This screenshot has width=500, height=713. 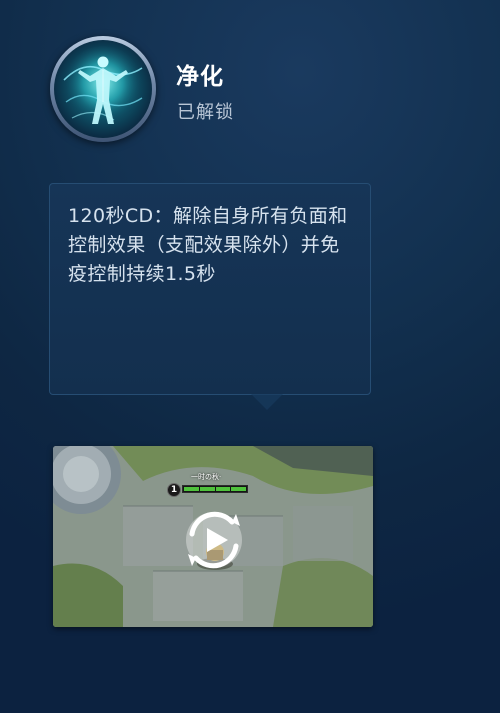 I want to click on hud-level-badge: 1, so click(x=174, y=490).